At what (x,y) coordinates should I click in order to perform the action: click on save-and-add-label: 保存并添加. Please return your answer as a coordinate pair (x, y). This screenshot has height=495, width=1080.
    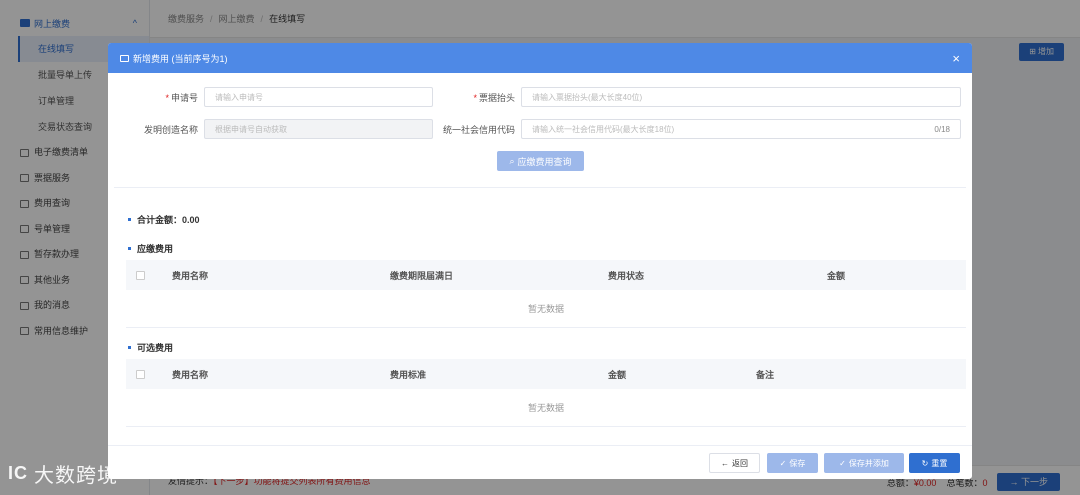
    Looking at the image, I should click on (868, 463).